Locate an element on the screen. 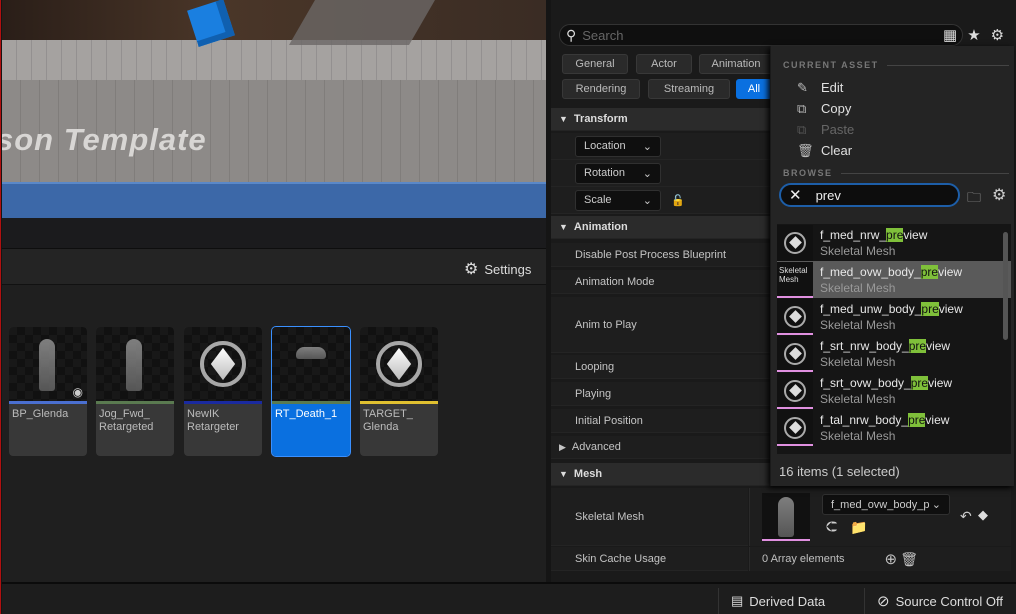 The image size is (1016, 614). browse-heading: BROWSE is located at coordinates (896, 173).